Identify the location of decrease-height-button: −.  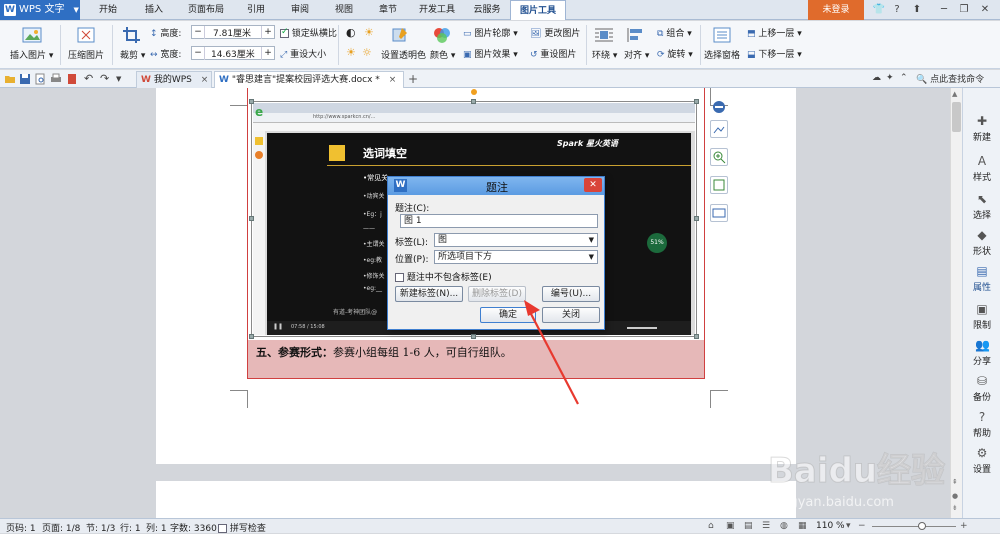
(198, 32).